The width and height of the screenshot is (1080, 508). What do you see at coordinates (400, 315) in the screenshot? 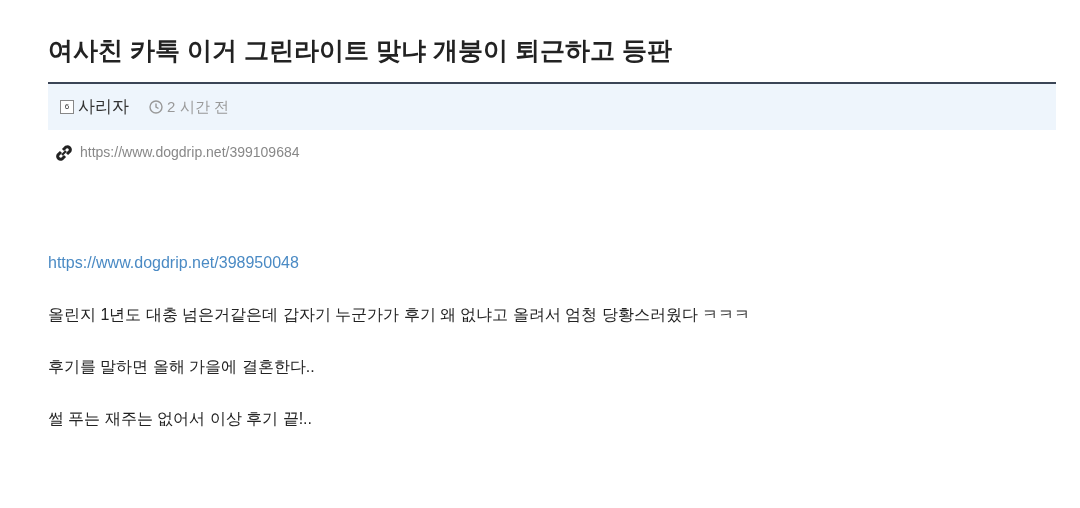
I see `body-paragraph: 올린지 1년도 대충 넘은거같은데 갑자기 누군가가 후기 왜 없냐고 올려서 엄청 당황스러웠다 ㅋㅋㅋ` at bounding box center [400, 315].